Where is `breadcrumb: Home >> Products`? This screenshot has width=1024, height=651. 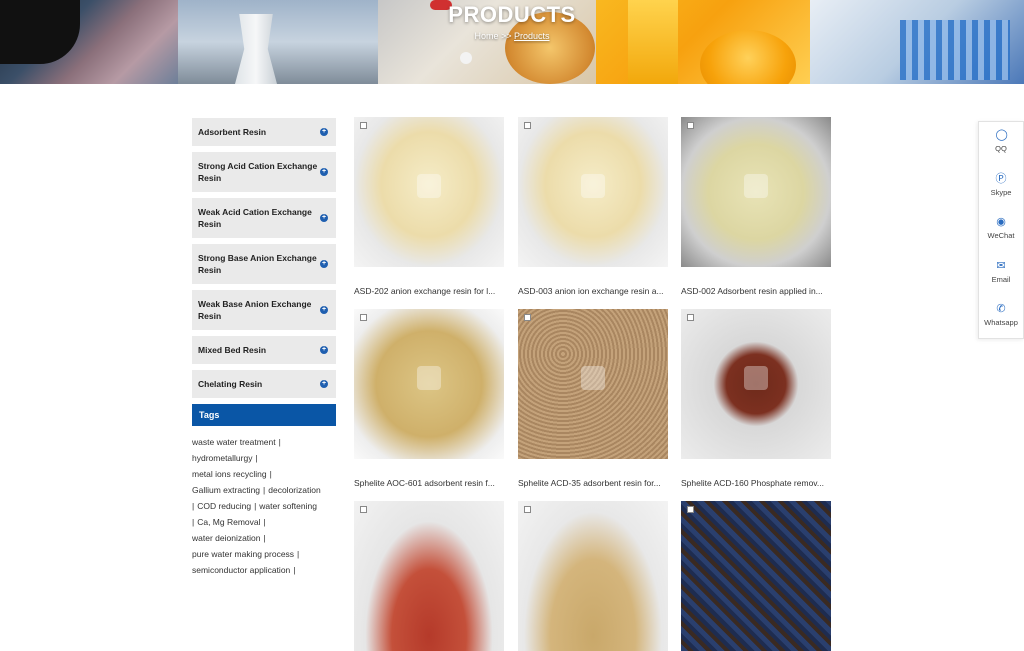
breadcrumb: Home >> Products is located at coordinates (512, 36).